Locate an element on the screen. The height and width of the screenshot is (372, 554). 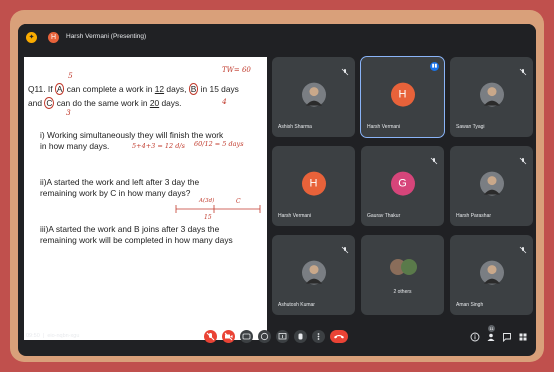
participant-tile: H Harsh Vermani is located at coordinates (313, 186).